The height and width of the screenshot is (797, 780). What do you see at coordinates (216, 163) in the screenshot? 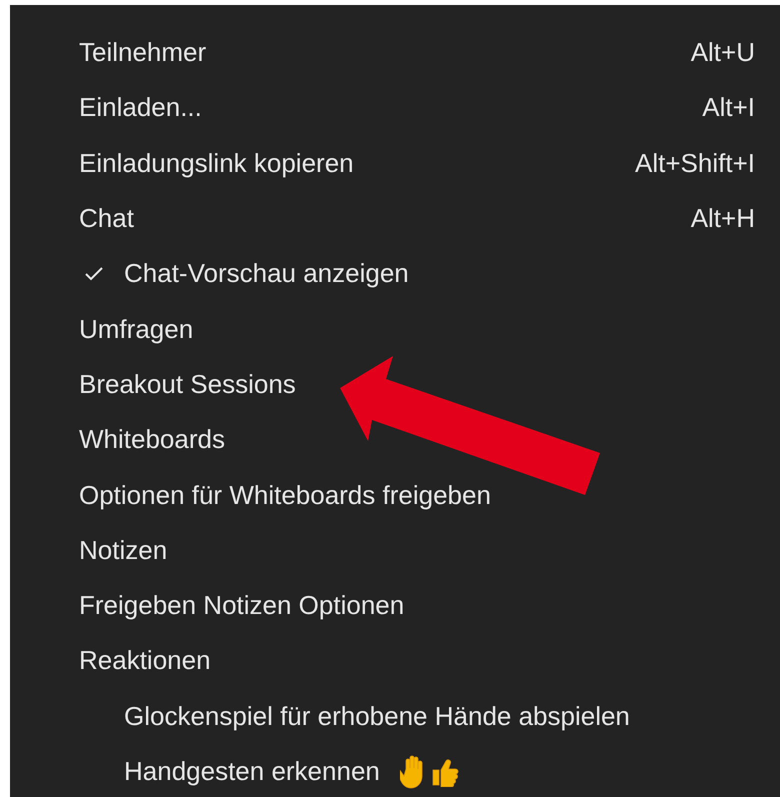
I see `menu-item: Einladungslink kopieren` at bounding box center [216, 163].